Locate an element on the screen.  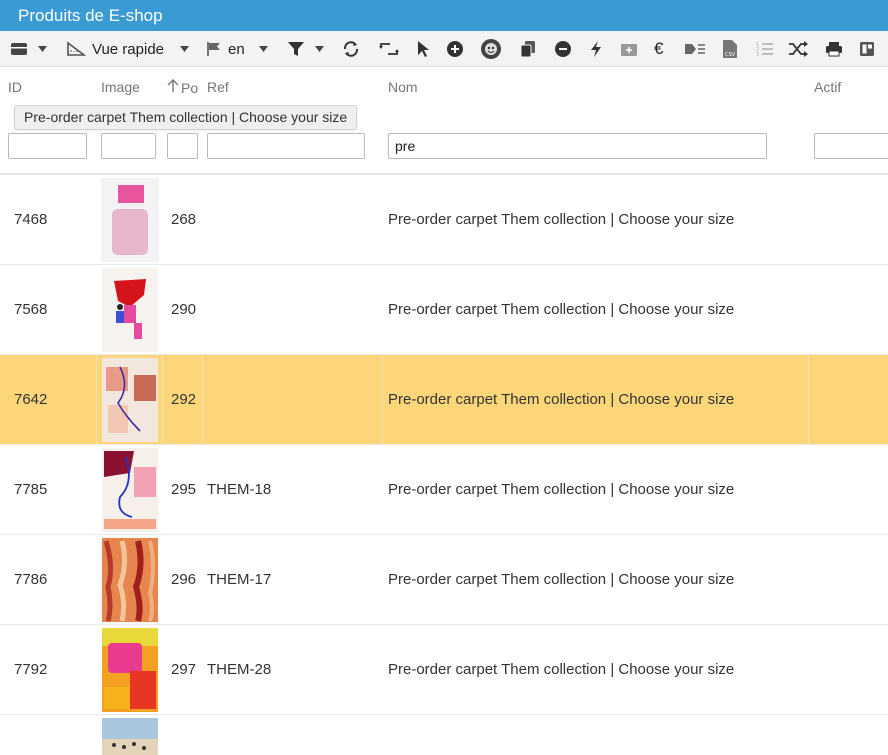
column-header-id: ID is located at coordinates (15, 87).